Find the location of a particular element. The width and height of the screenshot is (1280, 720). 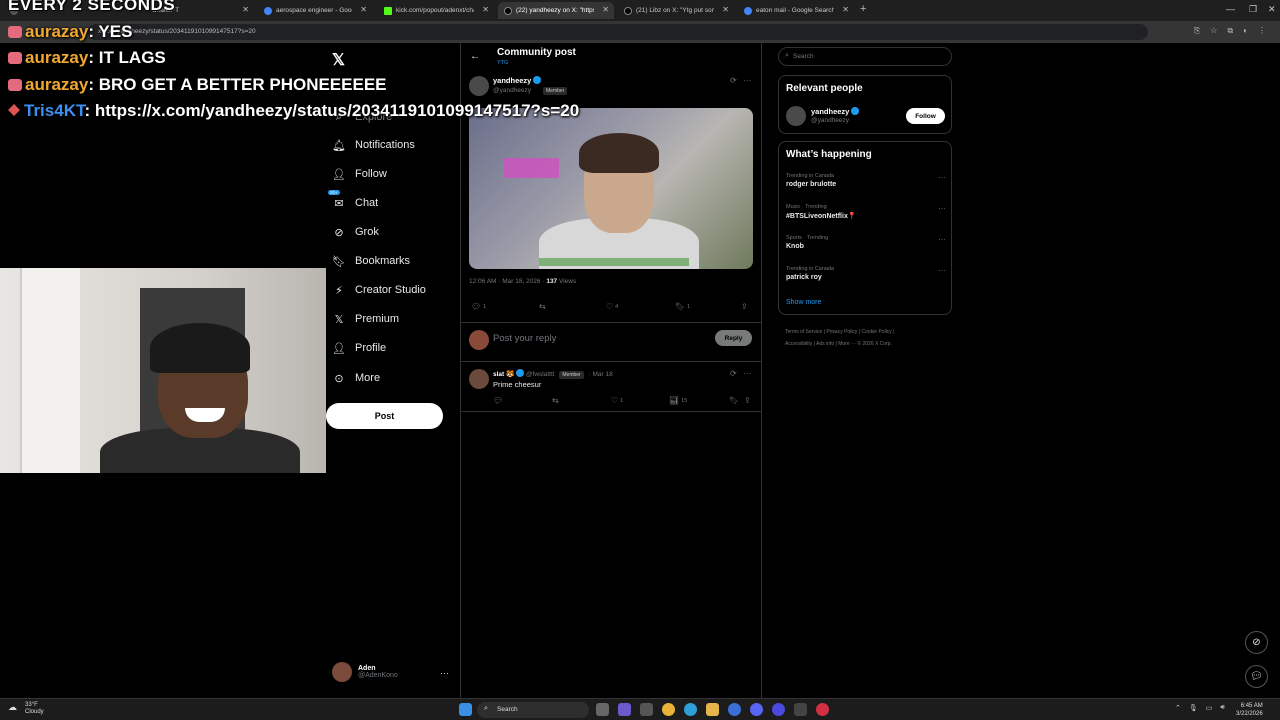

chrome-icon is located at coordinates (668, 709).